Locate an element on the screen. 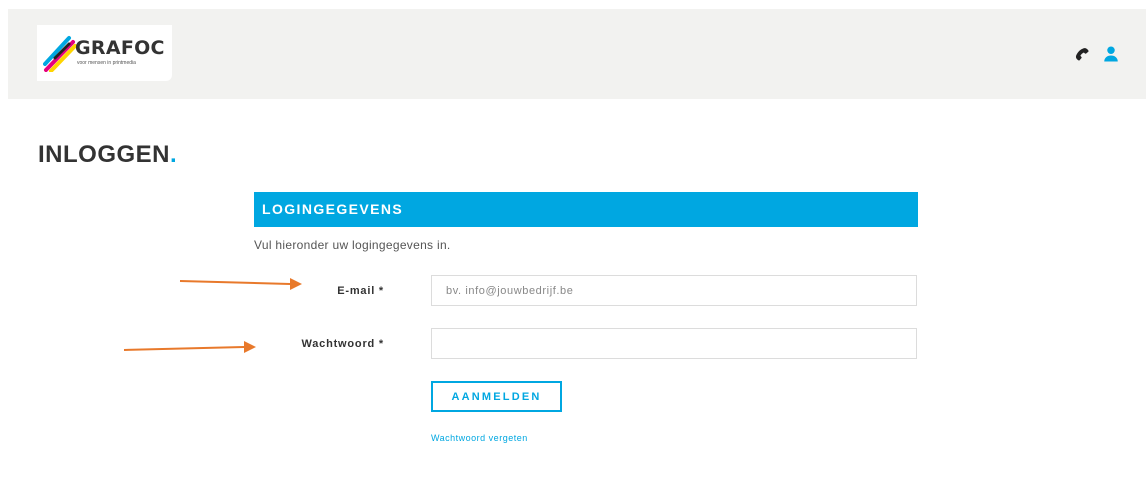  annotation-arrow-password is located at coordinates (189, 347).